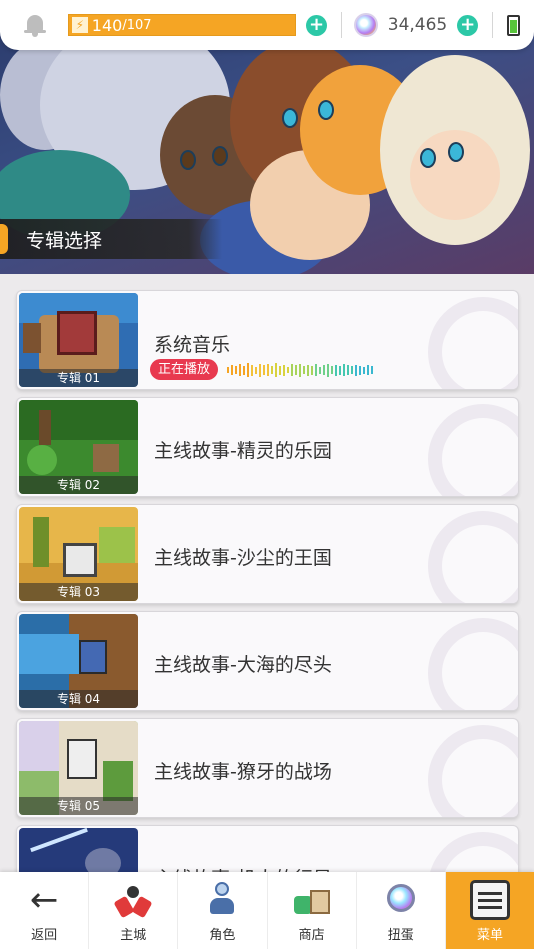 Image resolution: width=534 pixels, height=949 pixels. I want to click on album-tag: 专辑 03, so click(78, 592).